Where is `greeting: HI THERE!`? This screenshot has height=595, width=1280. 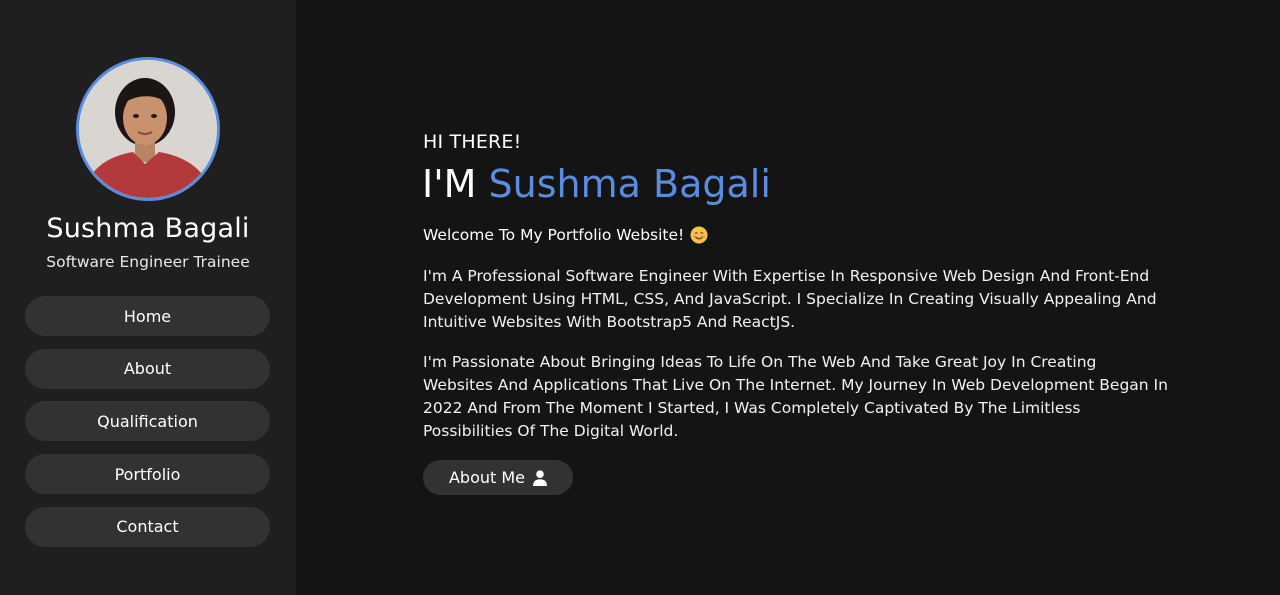
greeting: HI THERE! is located at coordinates (472, 142).